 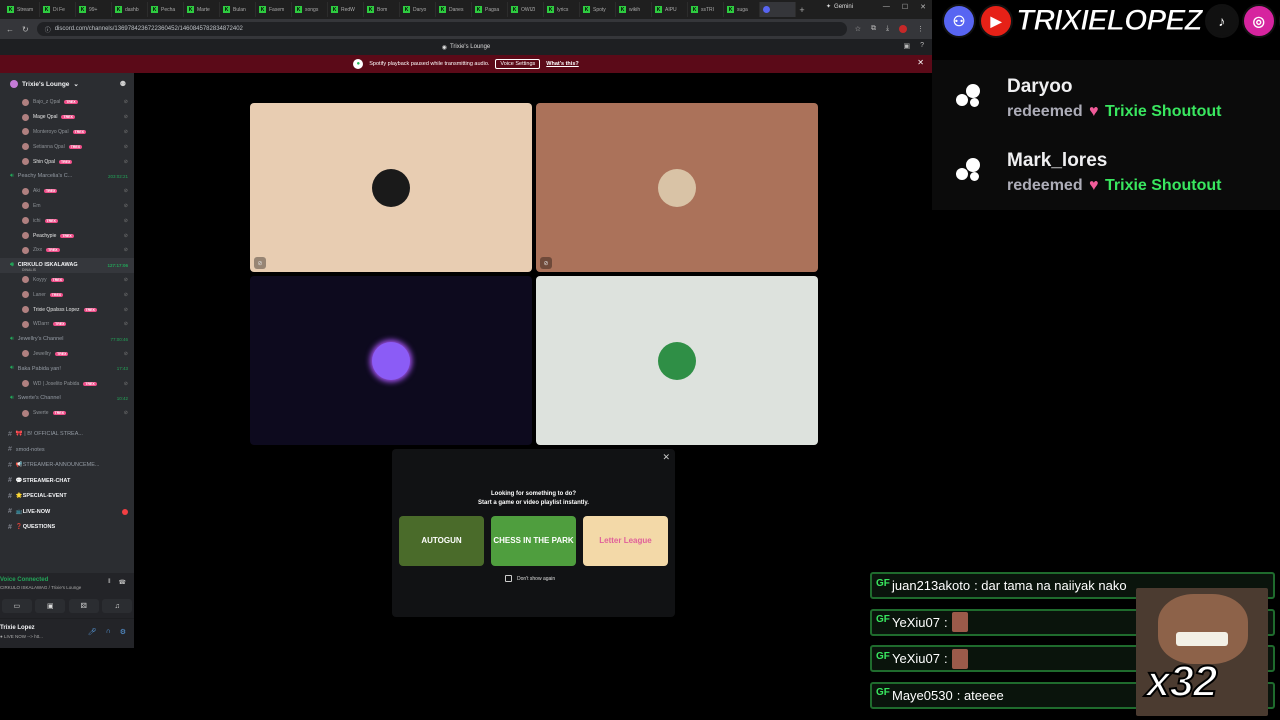 What do you see at coordinates (550, 9) in the screenshot?
I see `tab-favicon-icon: K` at bounding box center [550, 9].